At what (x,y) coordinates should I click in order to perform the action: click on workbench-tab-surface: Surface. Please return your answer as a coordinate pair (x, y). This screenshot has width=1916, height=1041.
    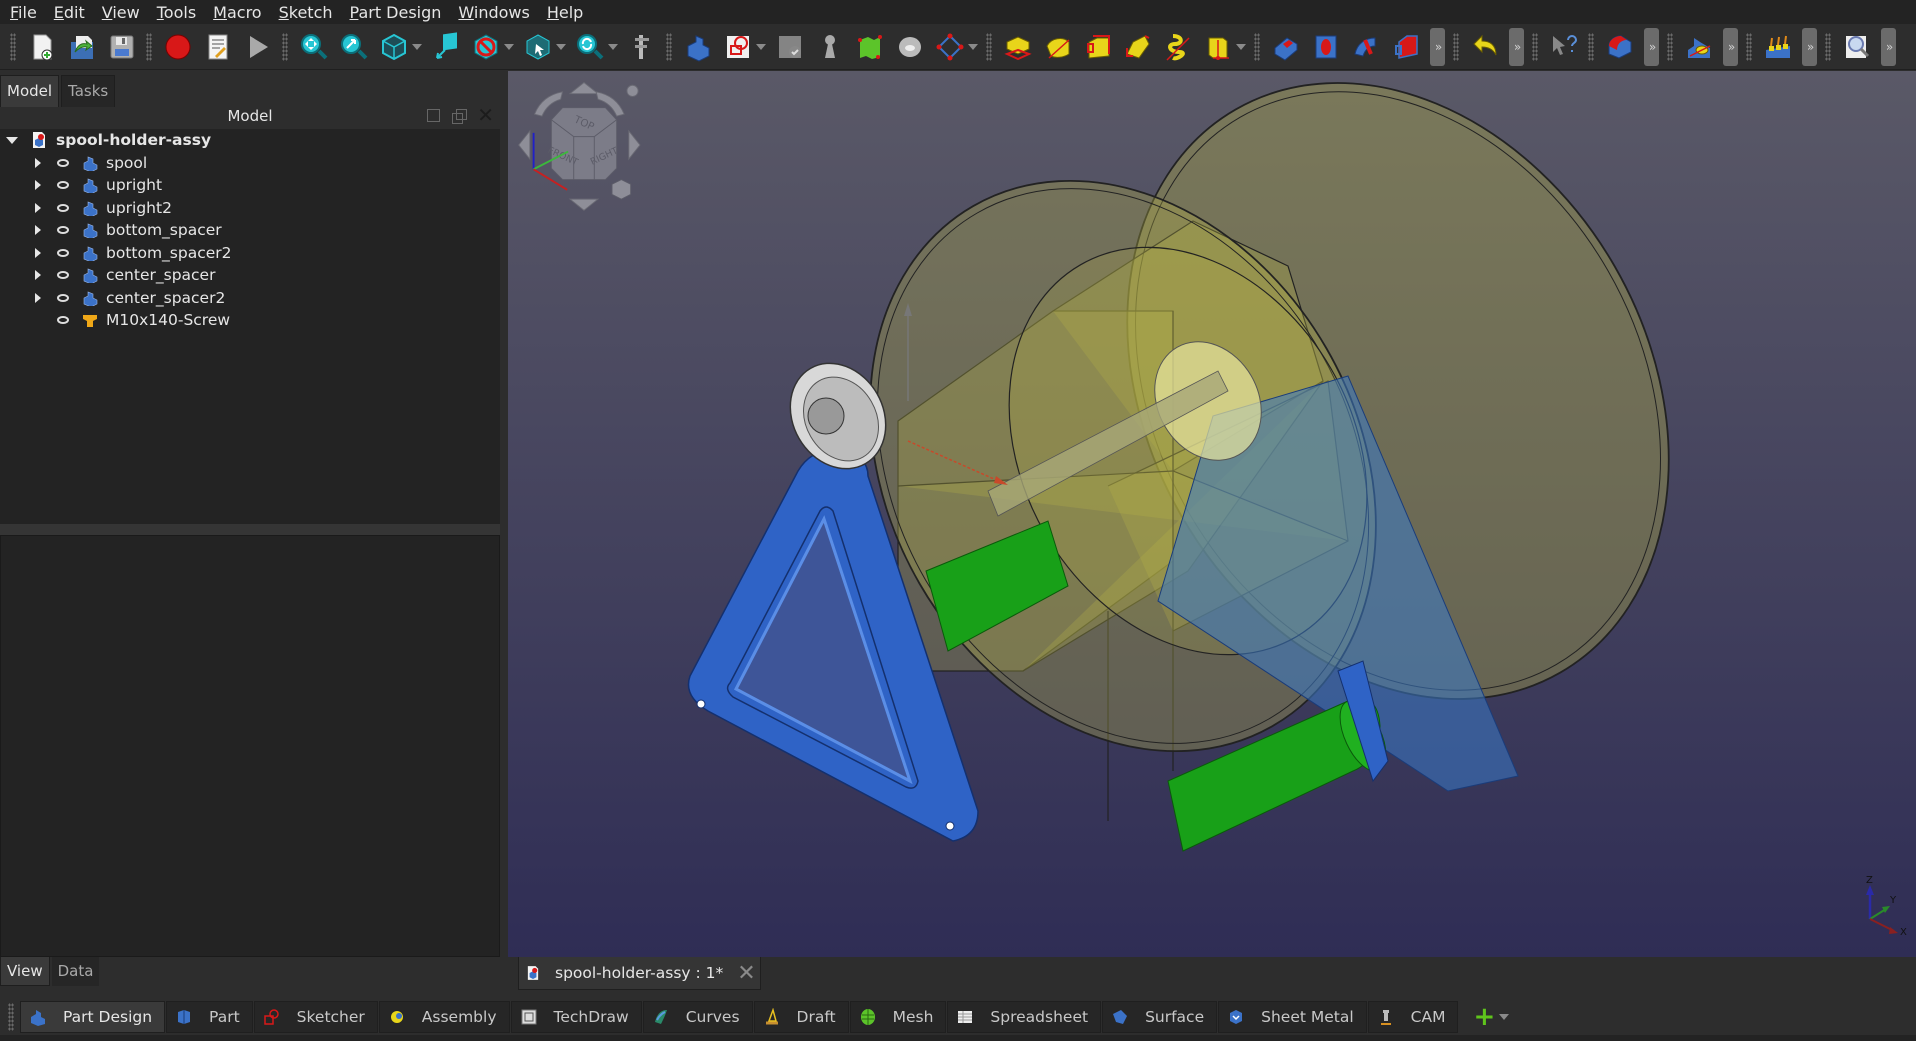
    Looking at the image, I should click on (1160, 1017).